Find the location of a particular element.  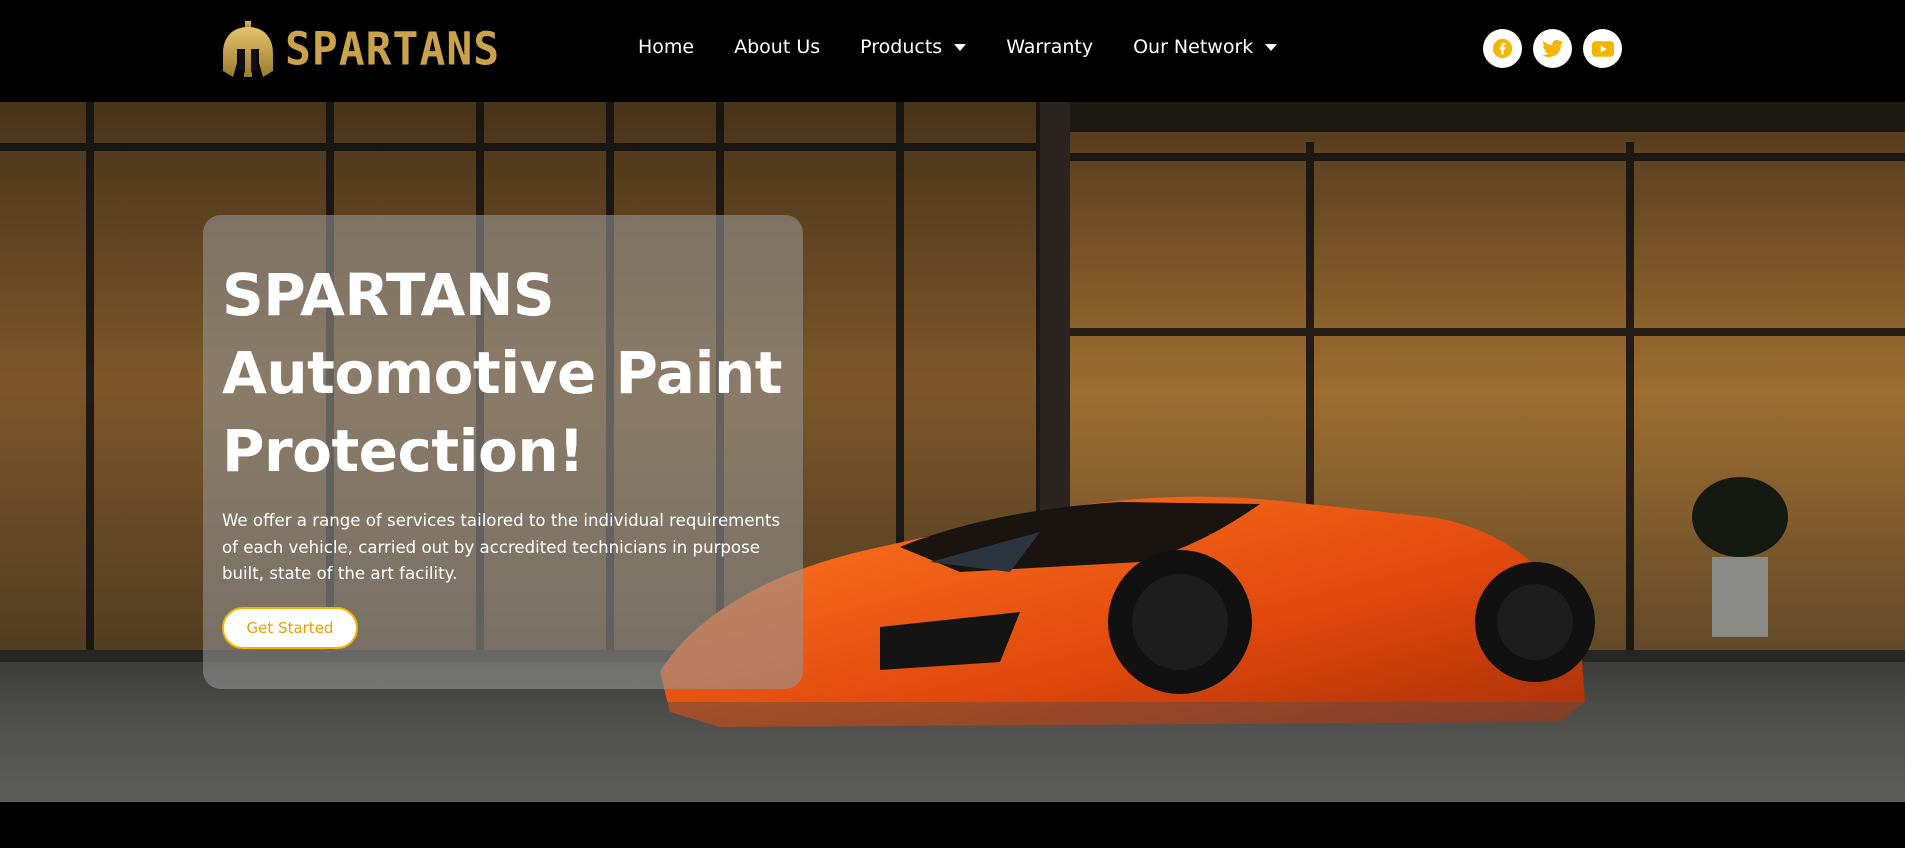

get-started-label: Get Started is located at coordinates (290, 628).